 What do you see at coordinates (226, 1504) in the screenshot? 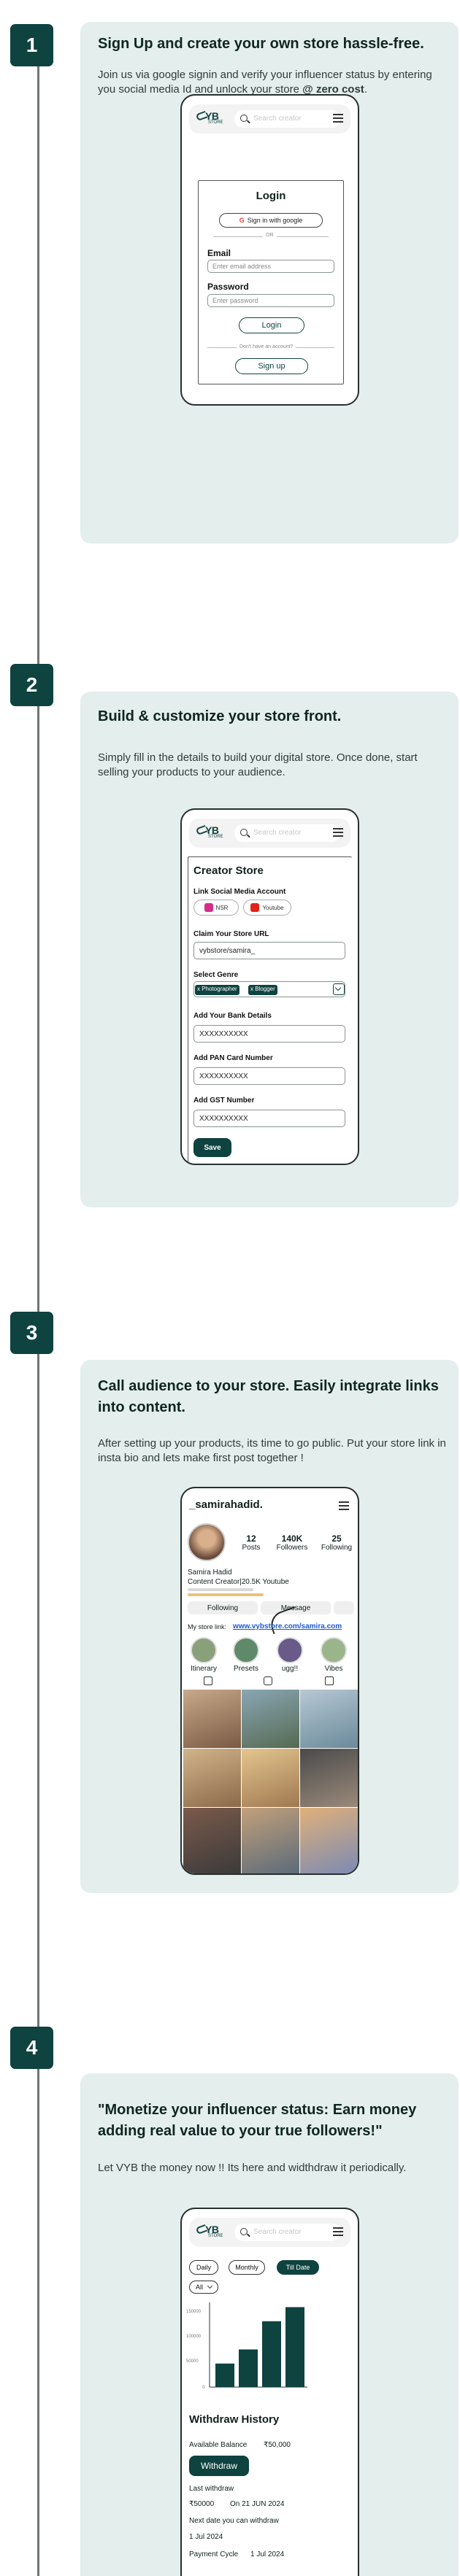
I see `instagram-handle: _samirahadid.` at bounding box center [226, 1504].